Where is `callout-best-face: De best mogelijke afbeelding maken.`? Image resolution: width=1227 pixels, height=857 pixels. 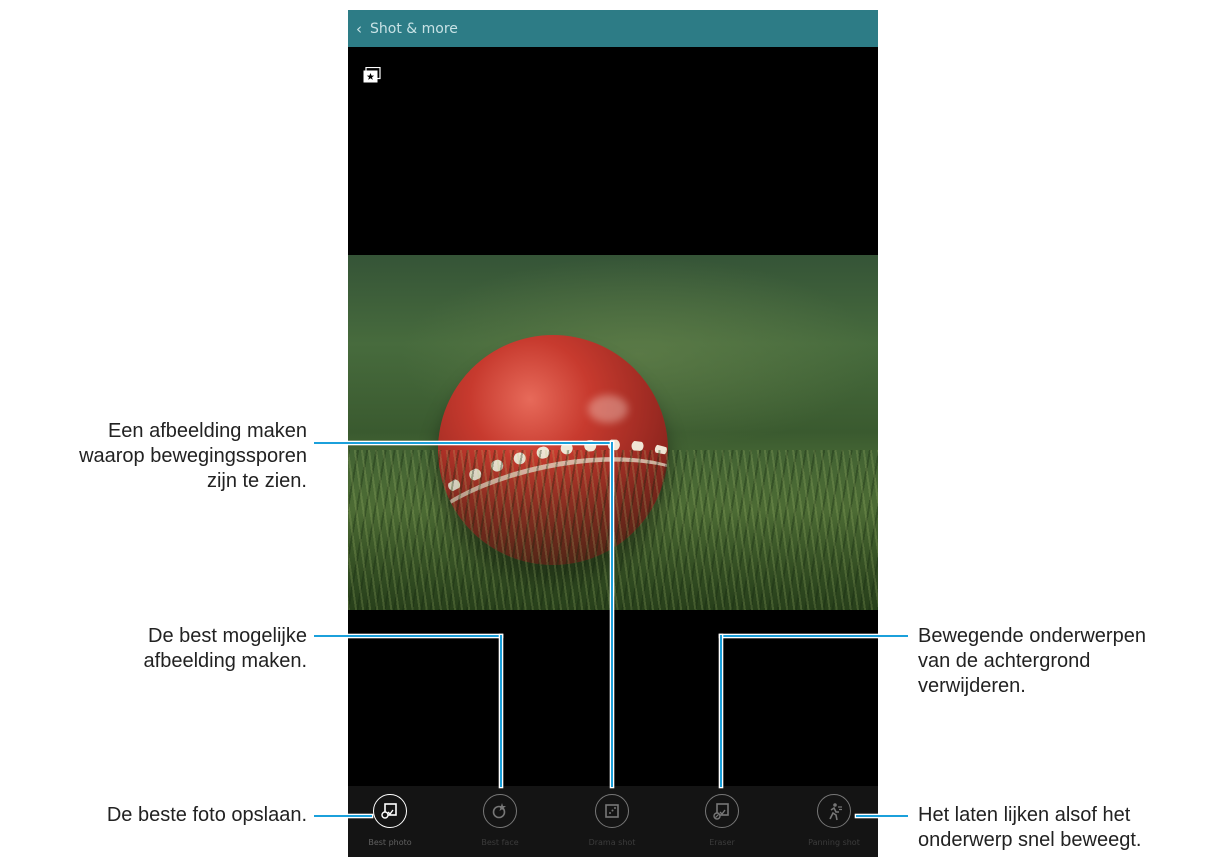
callout-best-face: De best mogelijke afbeelding maken. is located at coordinates (225, 648).